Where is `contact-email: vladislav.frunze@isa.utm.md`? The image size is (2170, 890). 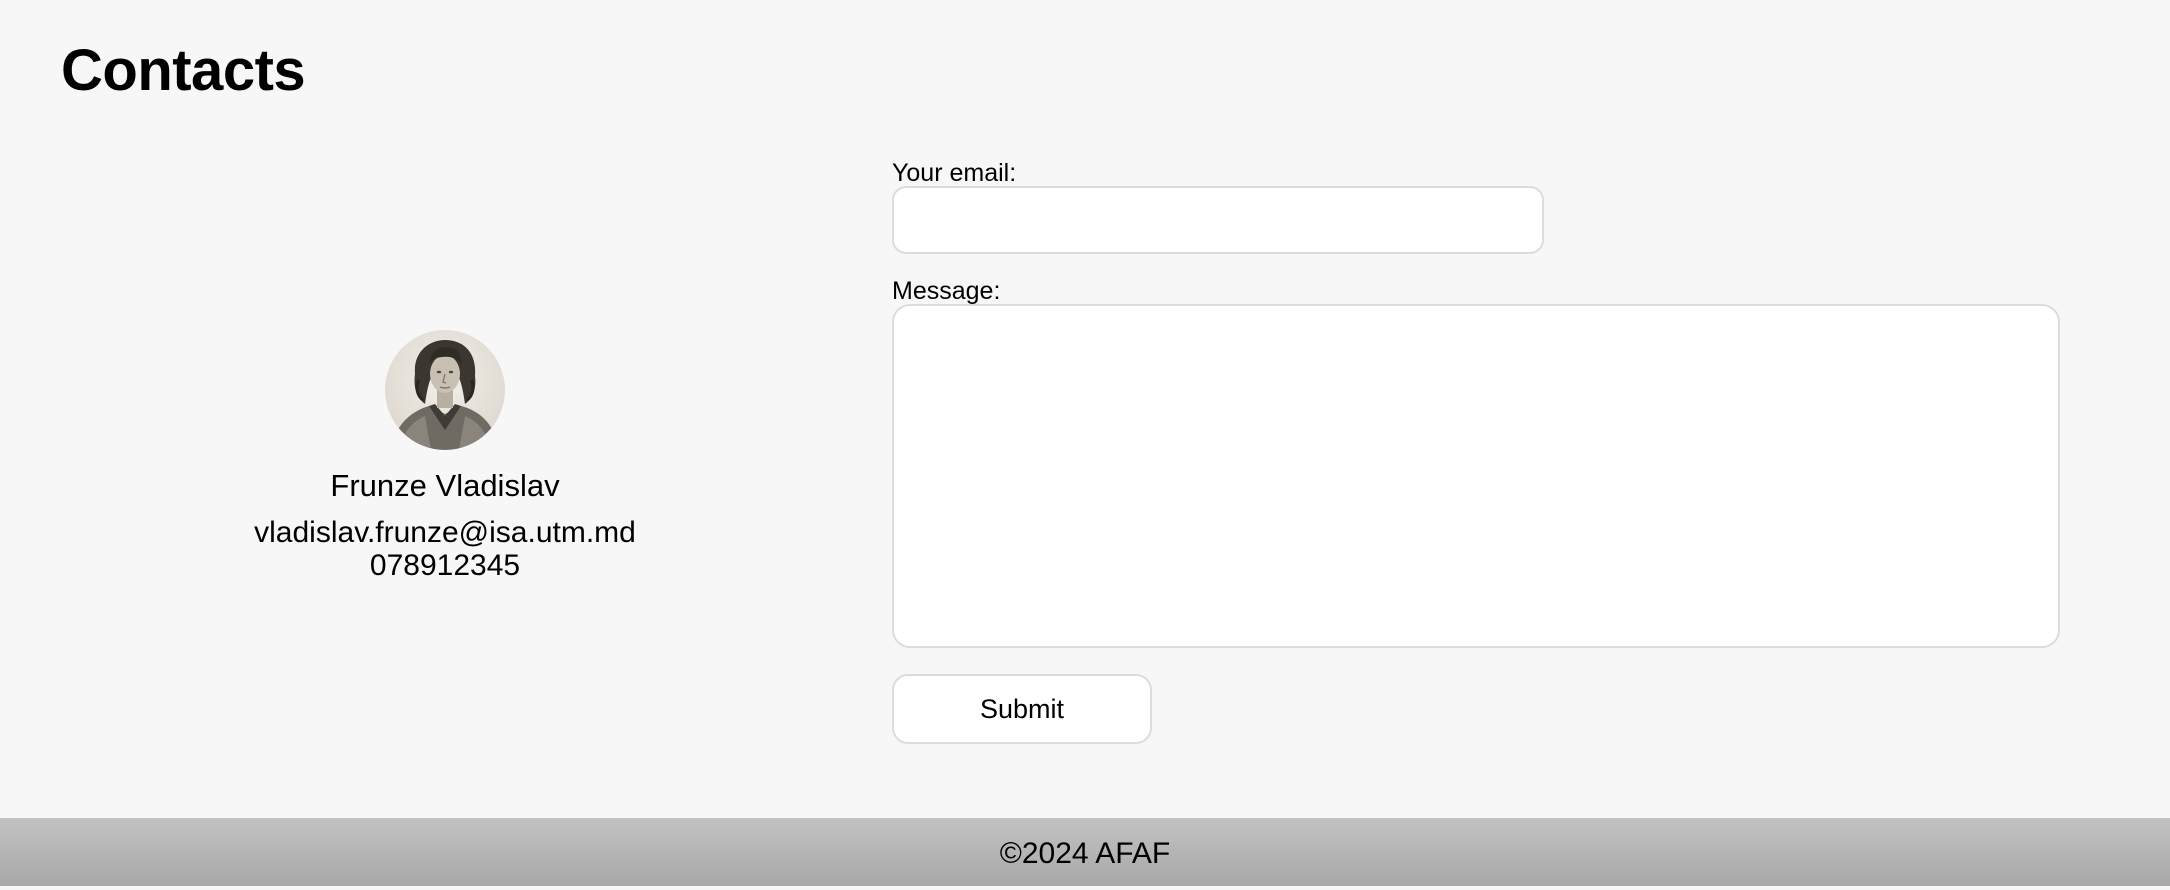
contact-email: vladislav.frunze@isa.utm.md is located at coordinates (445, 533).